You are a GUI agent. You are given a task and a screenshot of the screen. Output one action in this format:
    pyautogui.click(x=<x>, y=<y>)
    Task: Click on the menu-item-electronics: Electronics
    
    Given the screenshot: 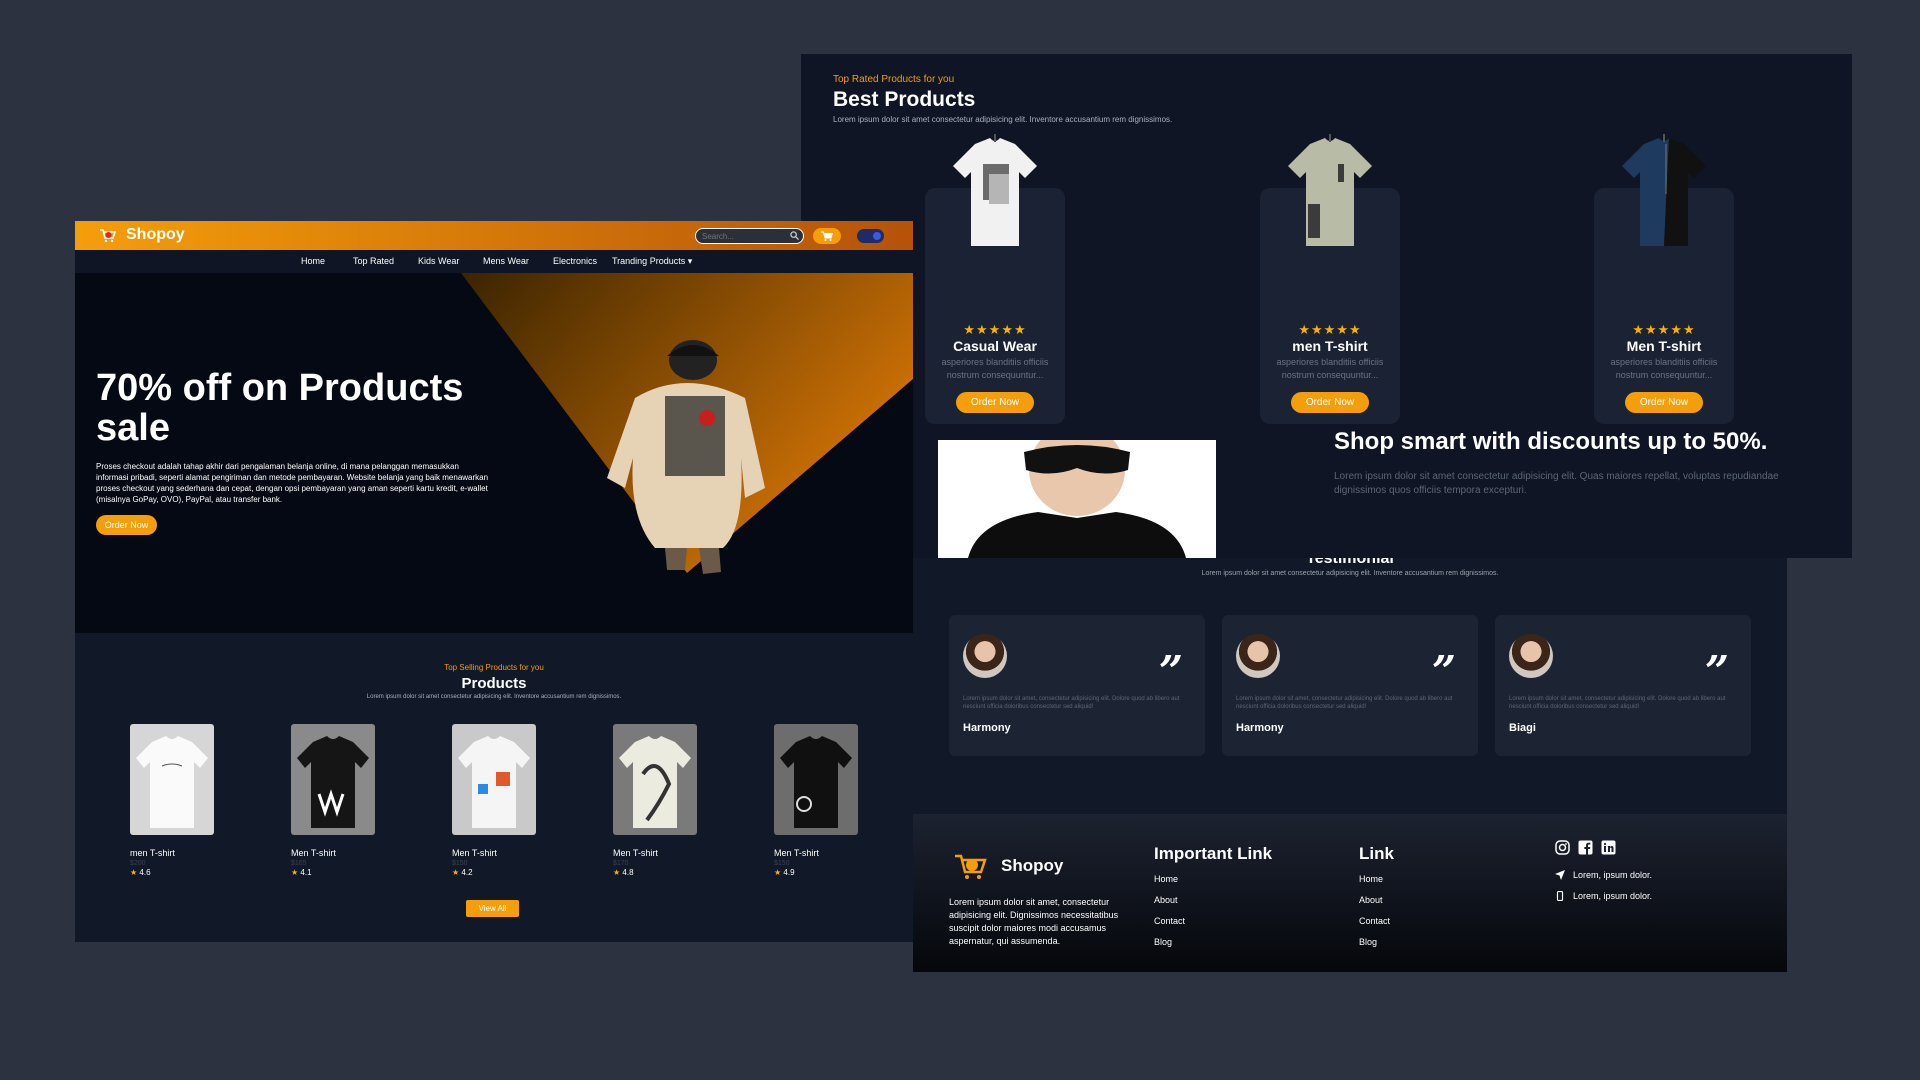 What is the action you would take?
    pyautogui.click(x=575, y=261)
    